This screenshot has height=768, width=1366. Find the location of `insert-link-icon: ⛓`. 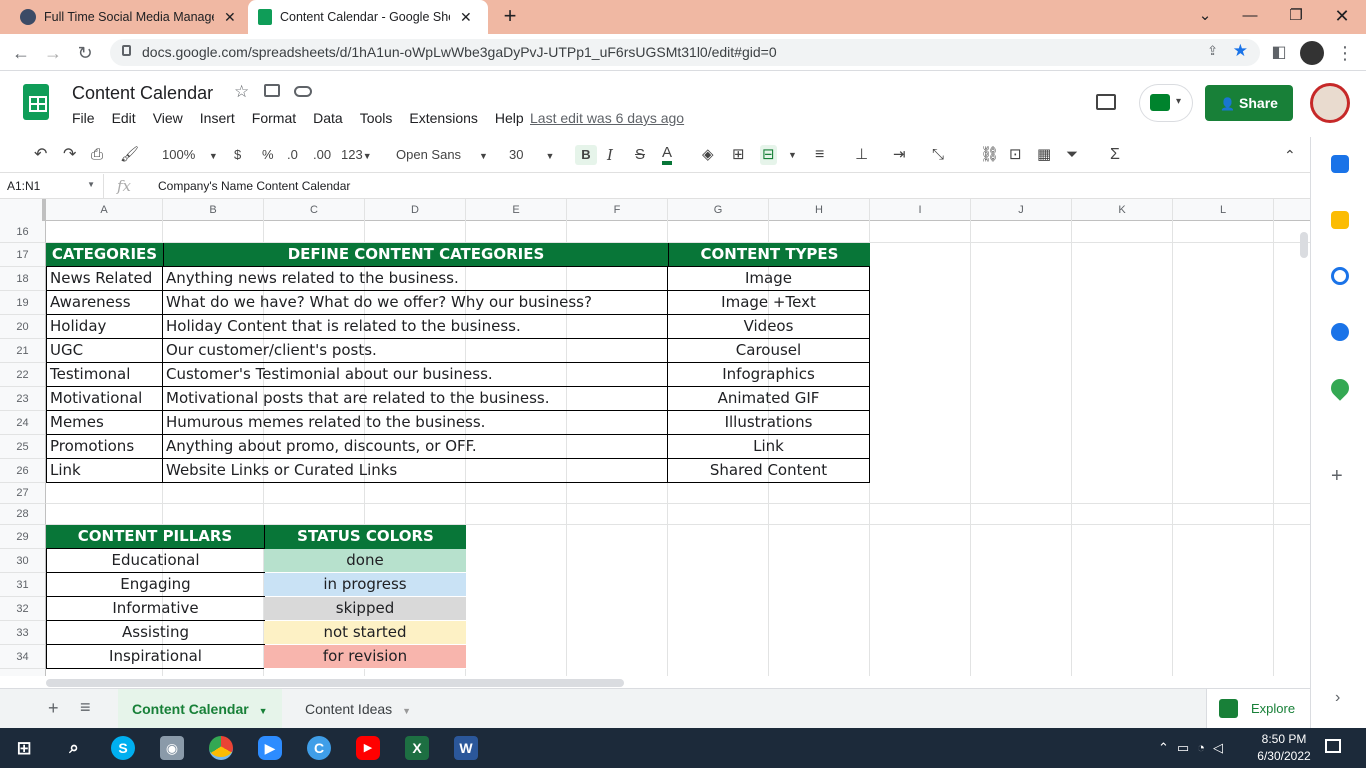

insert-link-icon: ⛓ is located at coordinates (989, 155).